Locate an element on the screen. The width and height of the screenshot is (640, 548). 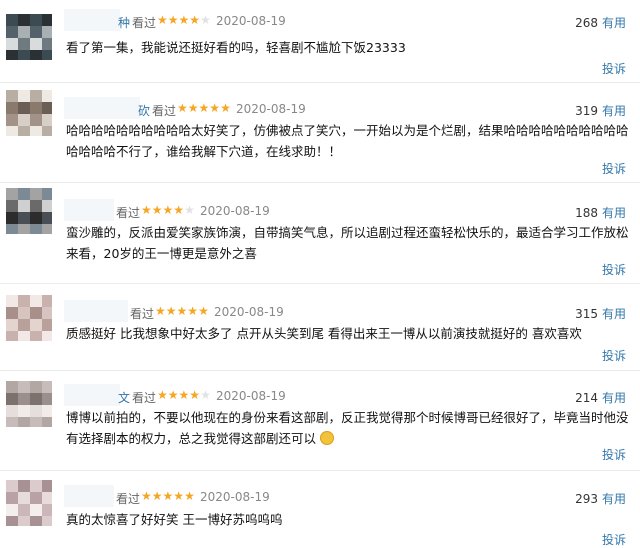
useful-vote: 188 有用 is located at coordinates (600, 212).